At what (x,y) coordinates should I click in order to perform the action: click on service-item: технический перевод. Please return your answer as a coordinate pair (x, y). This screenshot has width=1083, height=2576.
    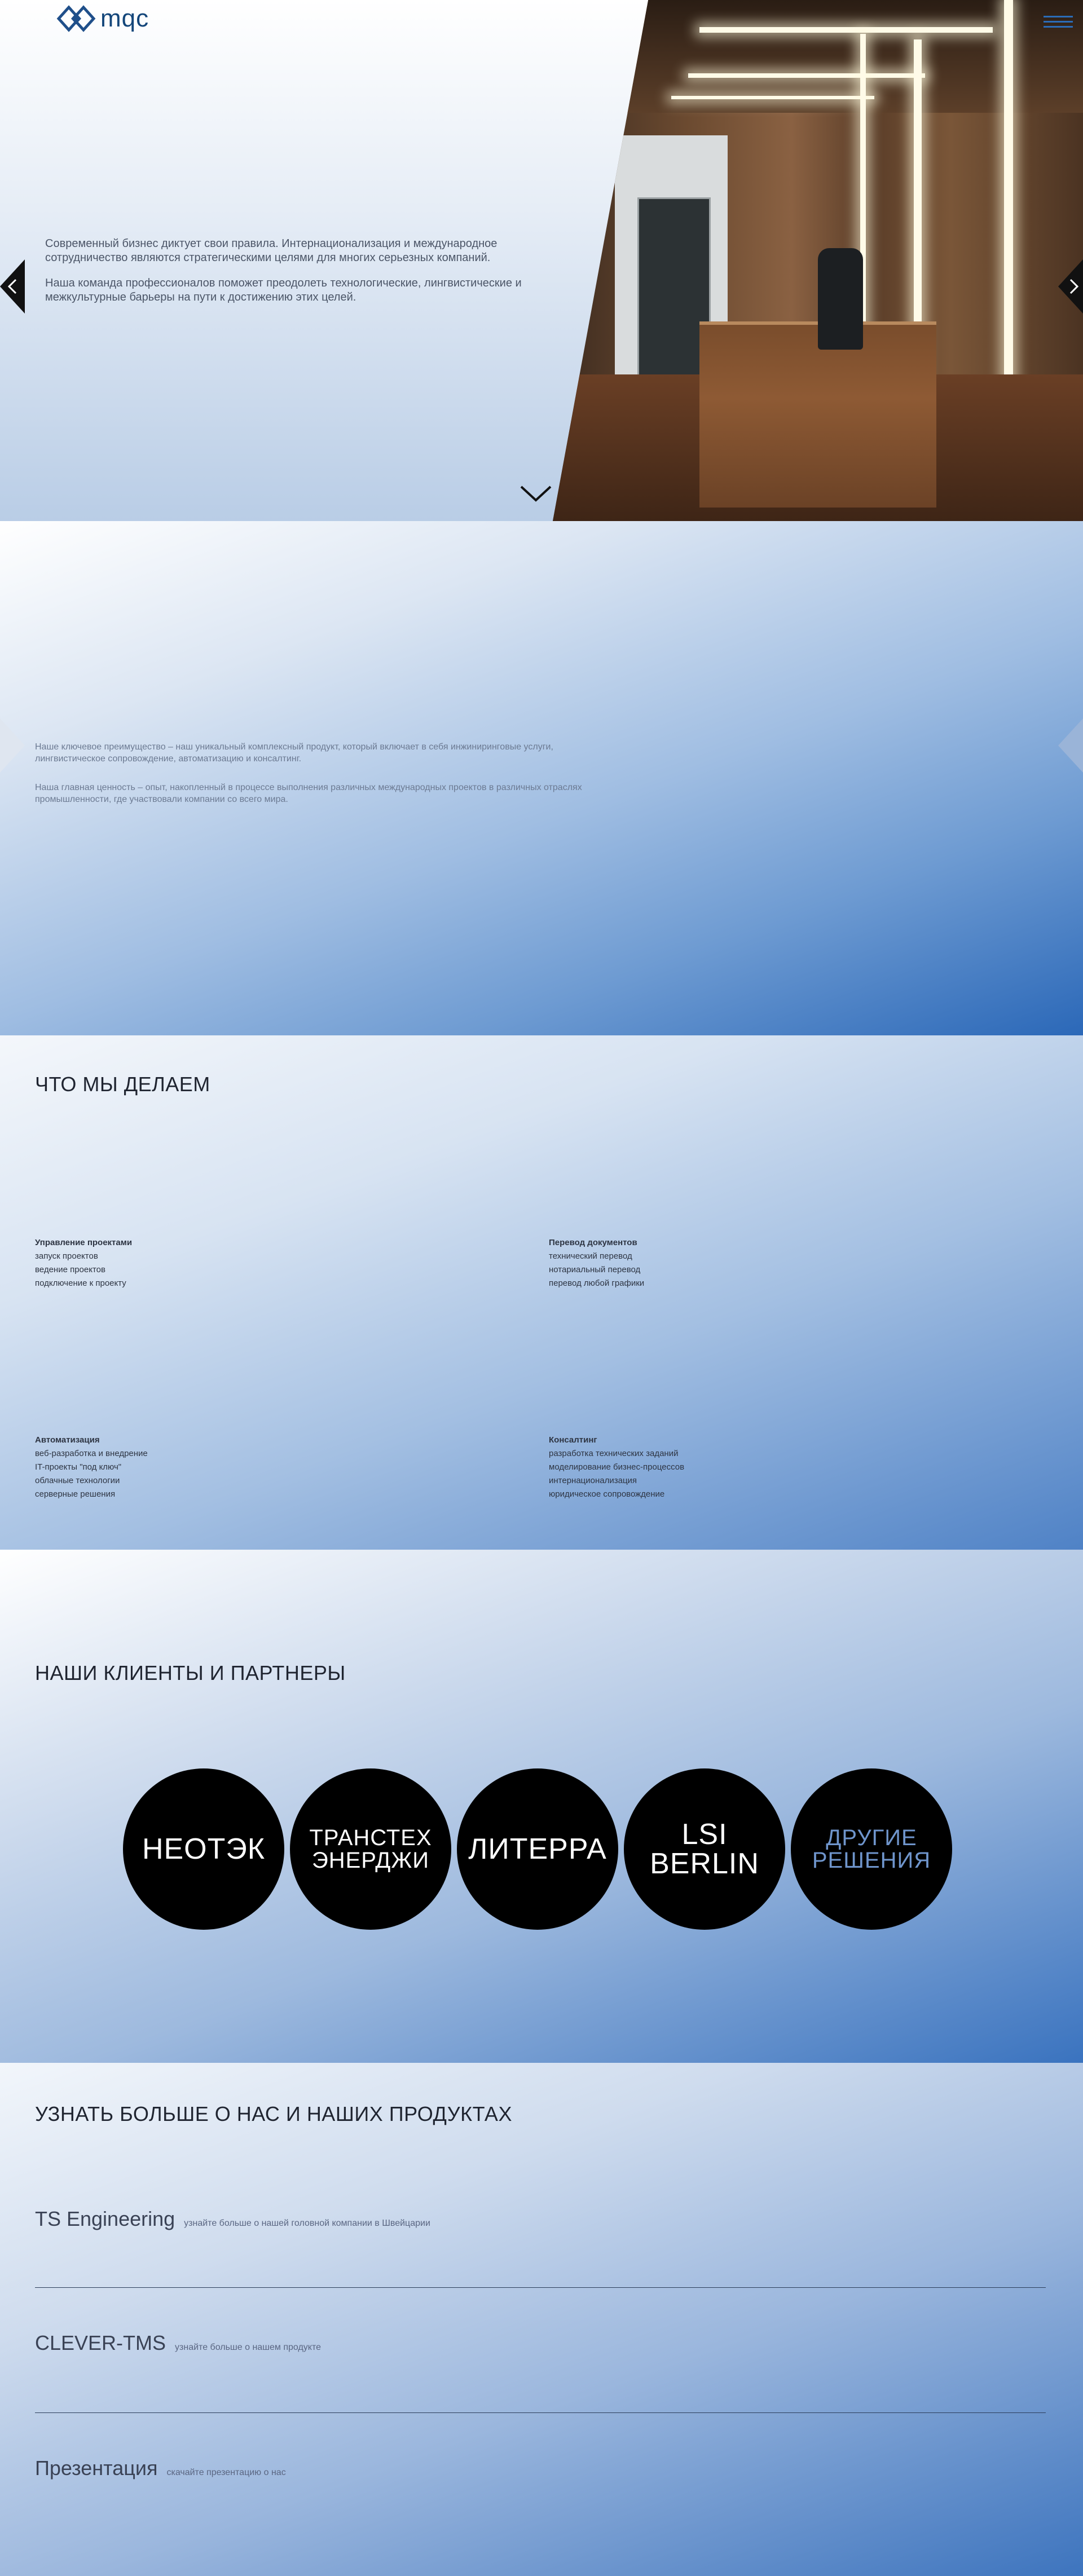
    Looking at the image, I should click on (590, 1256).